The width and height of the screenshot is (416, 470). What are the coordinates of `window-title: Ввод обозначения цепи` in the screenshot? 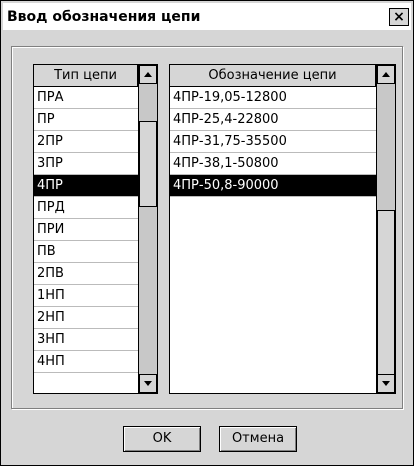 It's located at (104, 17).